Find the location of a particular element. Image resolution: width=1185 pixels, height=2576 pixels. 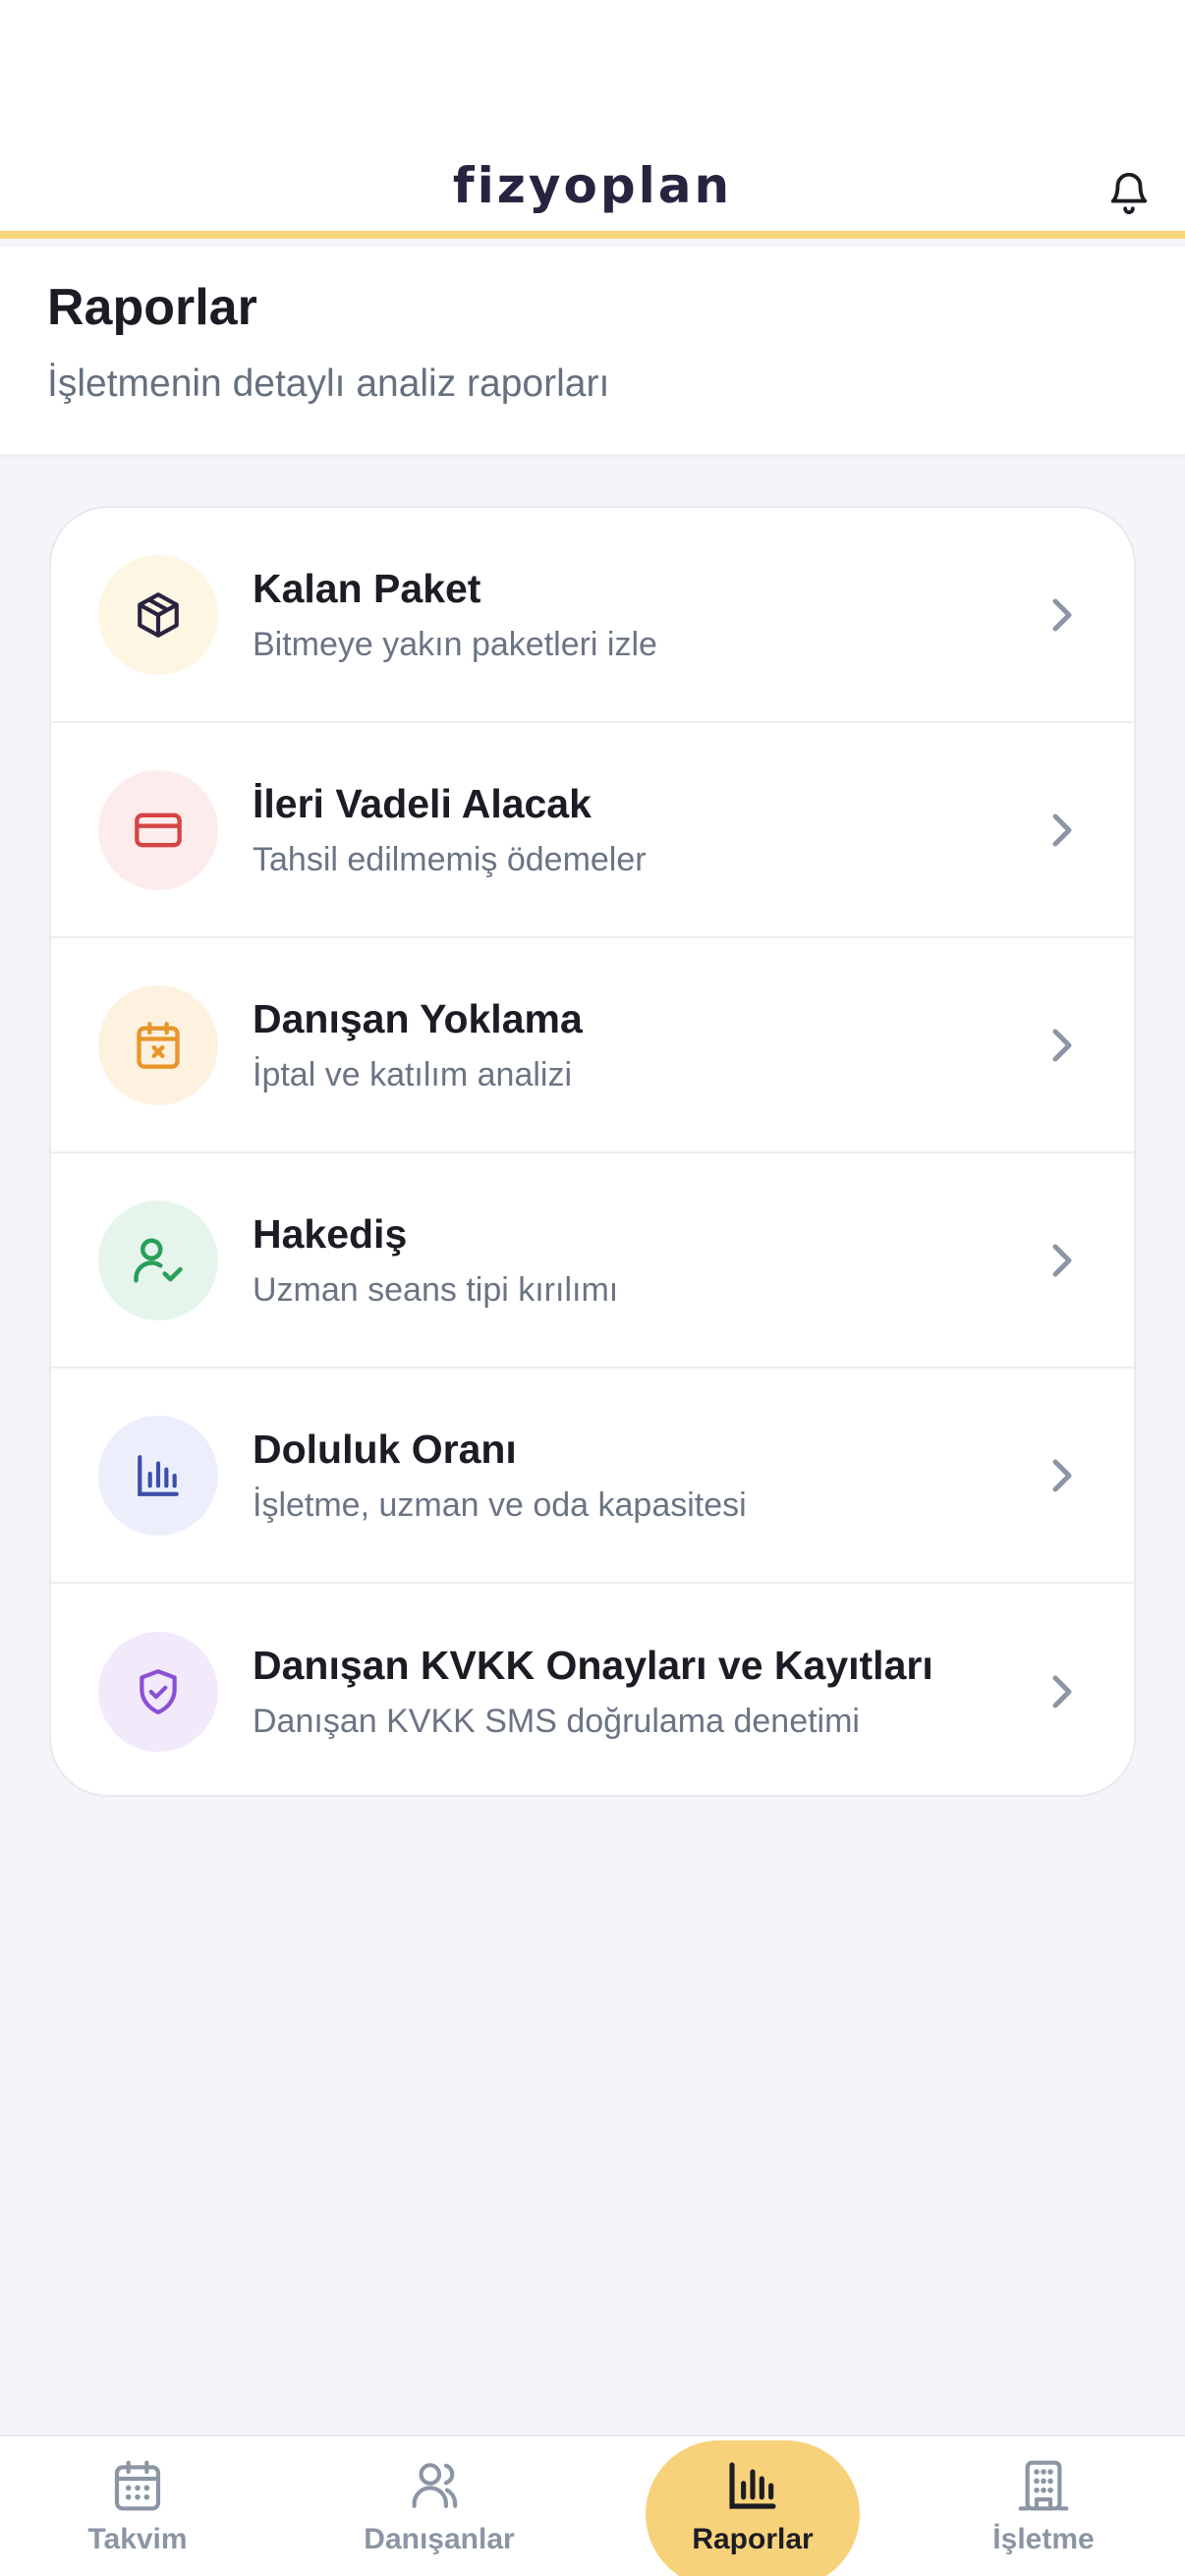

nav-tab-takvim: Takvim is located at coordinates (137, 2506).